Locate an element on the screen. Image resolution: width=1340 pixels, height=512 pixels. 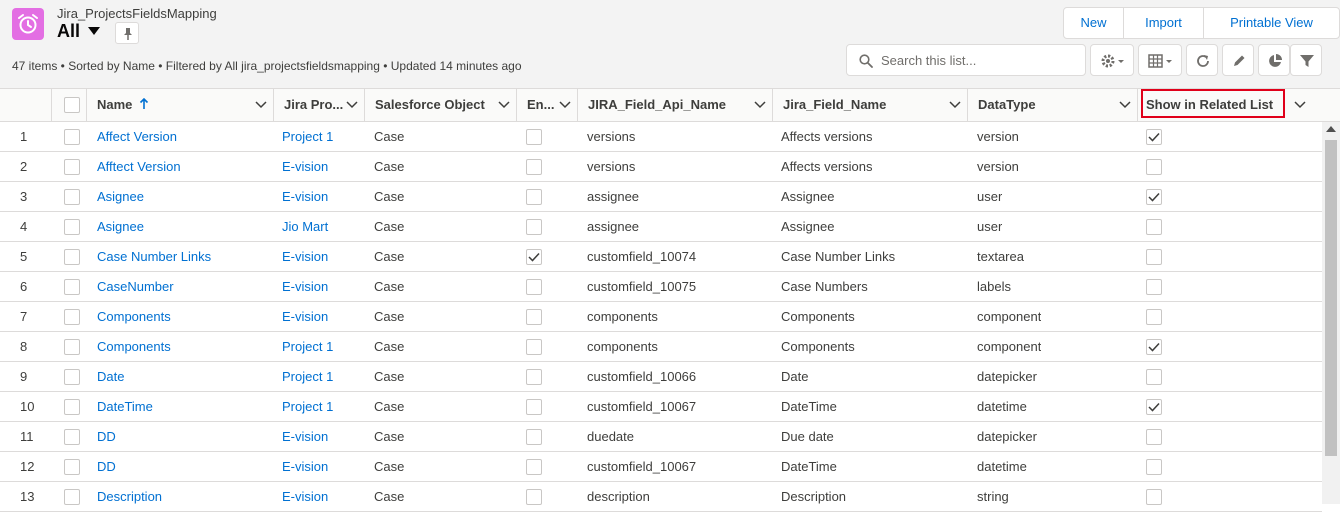
import-button: Import is located at coordinates (1164, 23).